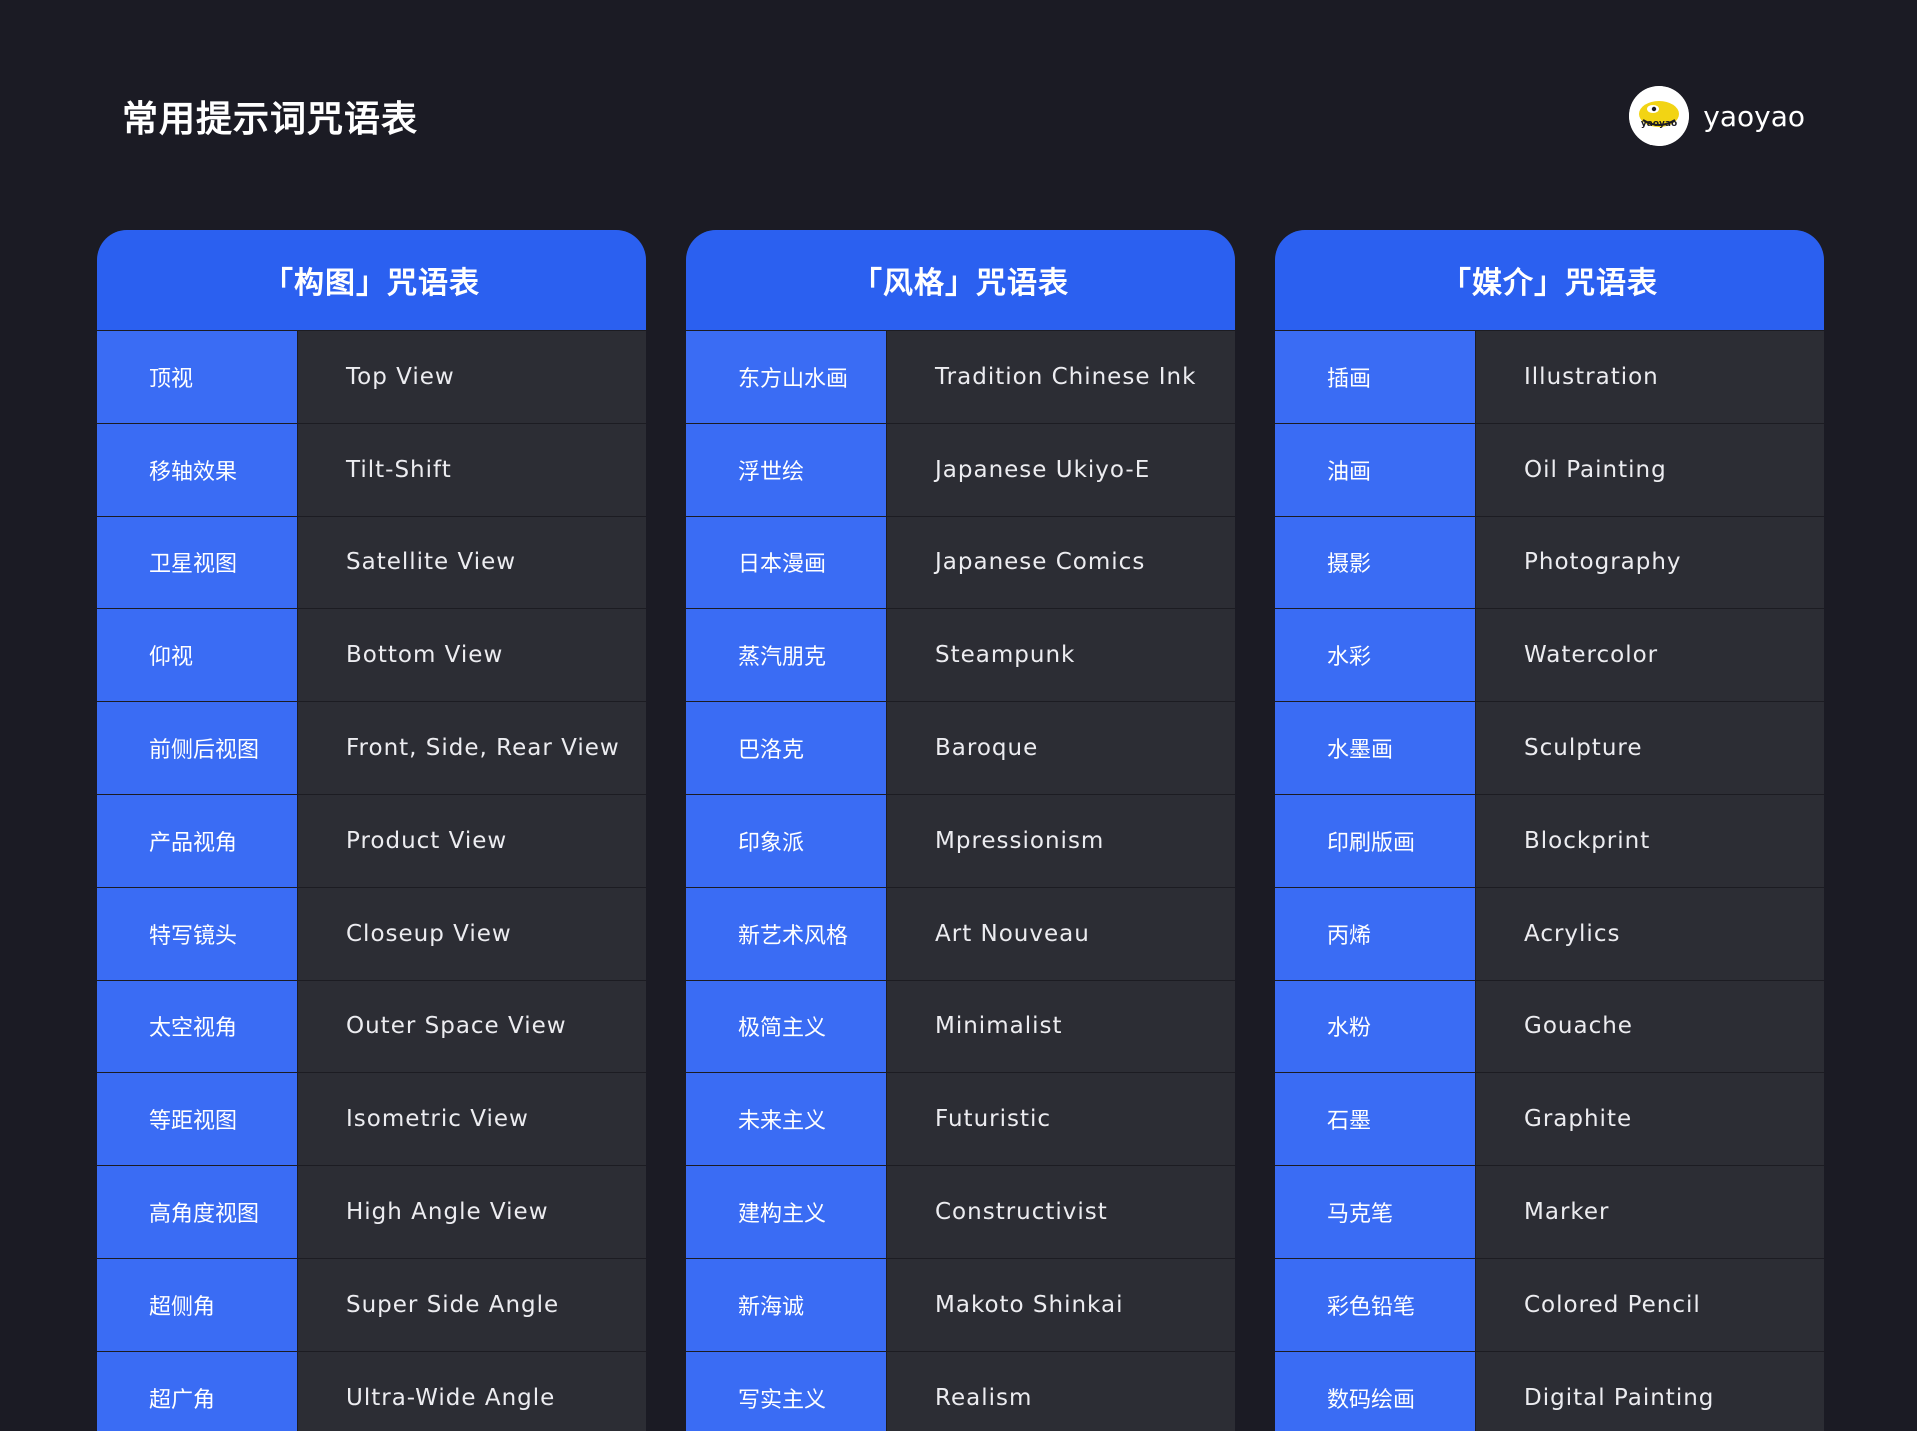  I want to click on table-row: 产品视角 Product View, so click(371, 840).